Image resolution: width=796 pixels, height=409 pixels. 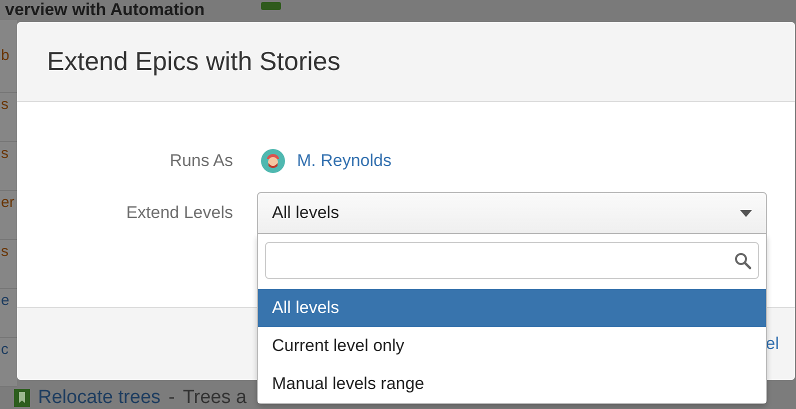 What do you see at coordinates (273, 161) in the screenshot?
I see `avatar-icon` at bounding box center [273, 161].